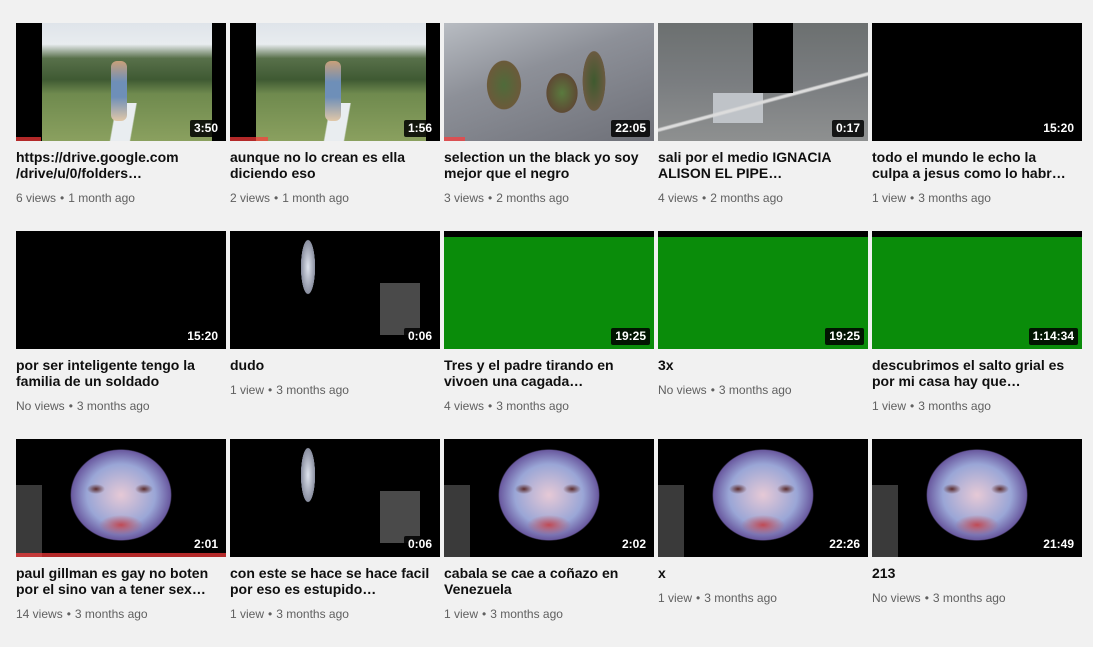 The height and width of the screenshot is (647, 1093). I want to click on duration-badge: 22:26, so click(844, 544).